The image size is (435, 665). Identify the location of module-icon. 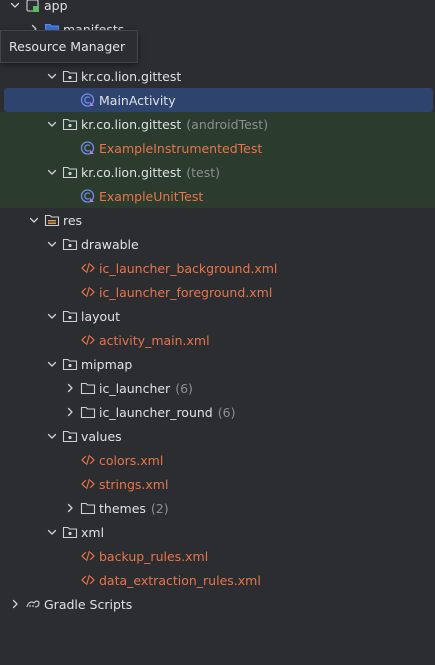
(33, 6).